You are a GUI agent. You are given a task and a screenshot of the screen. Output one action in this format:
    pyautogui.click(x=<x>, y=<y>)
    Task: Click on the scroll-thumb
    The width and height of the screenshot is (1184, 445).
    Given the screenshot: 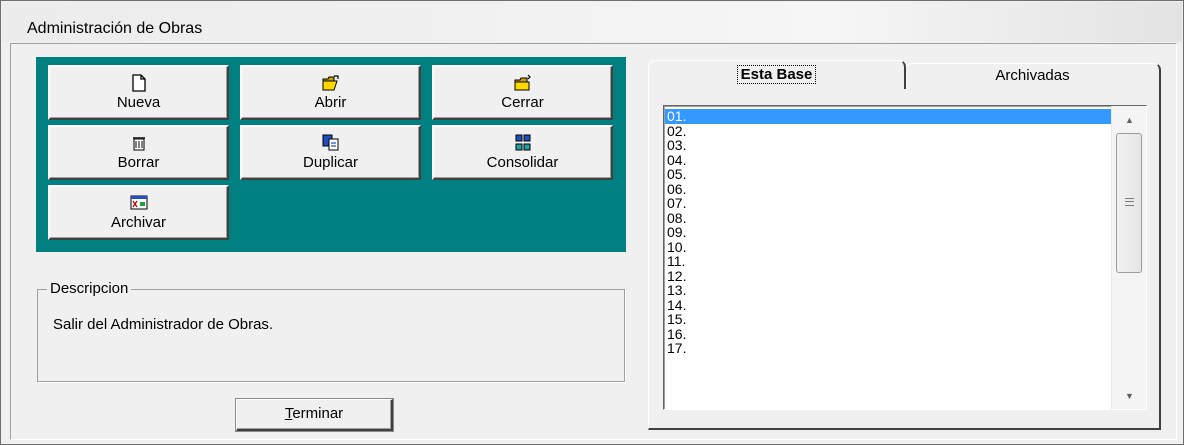 What is the action you would take?
    pyautogui.click(x=1129, y=203)
    